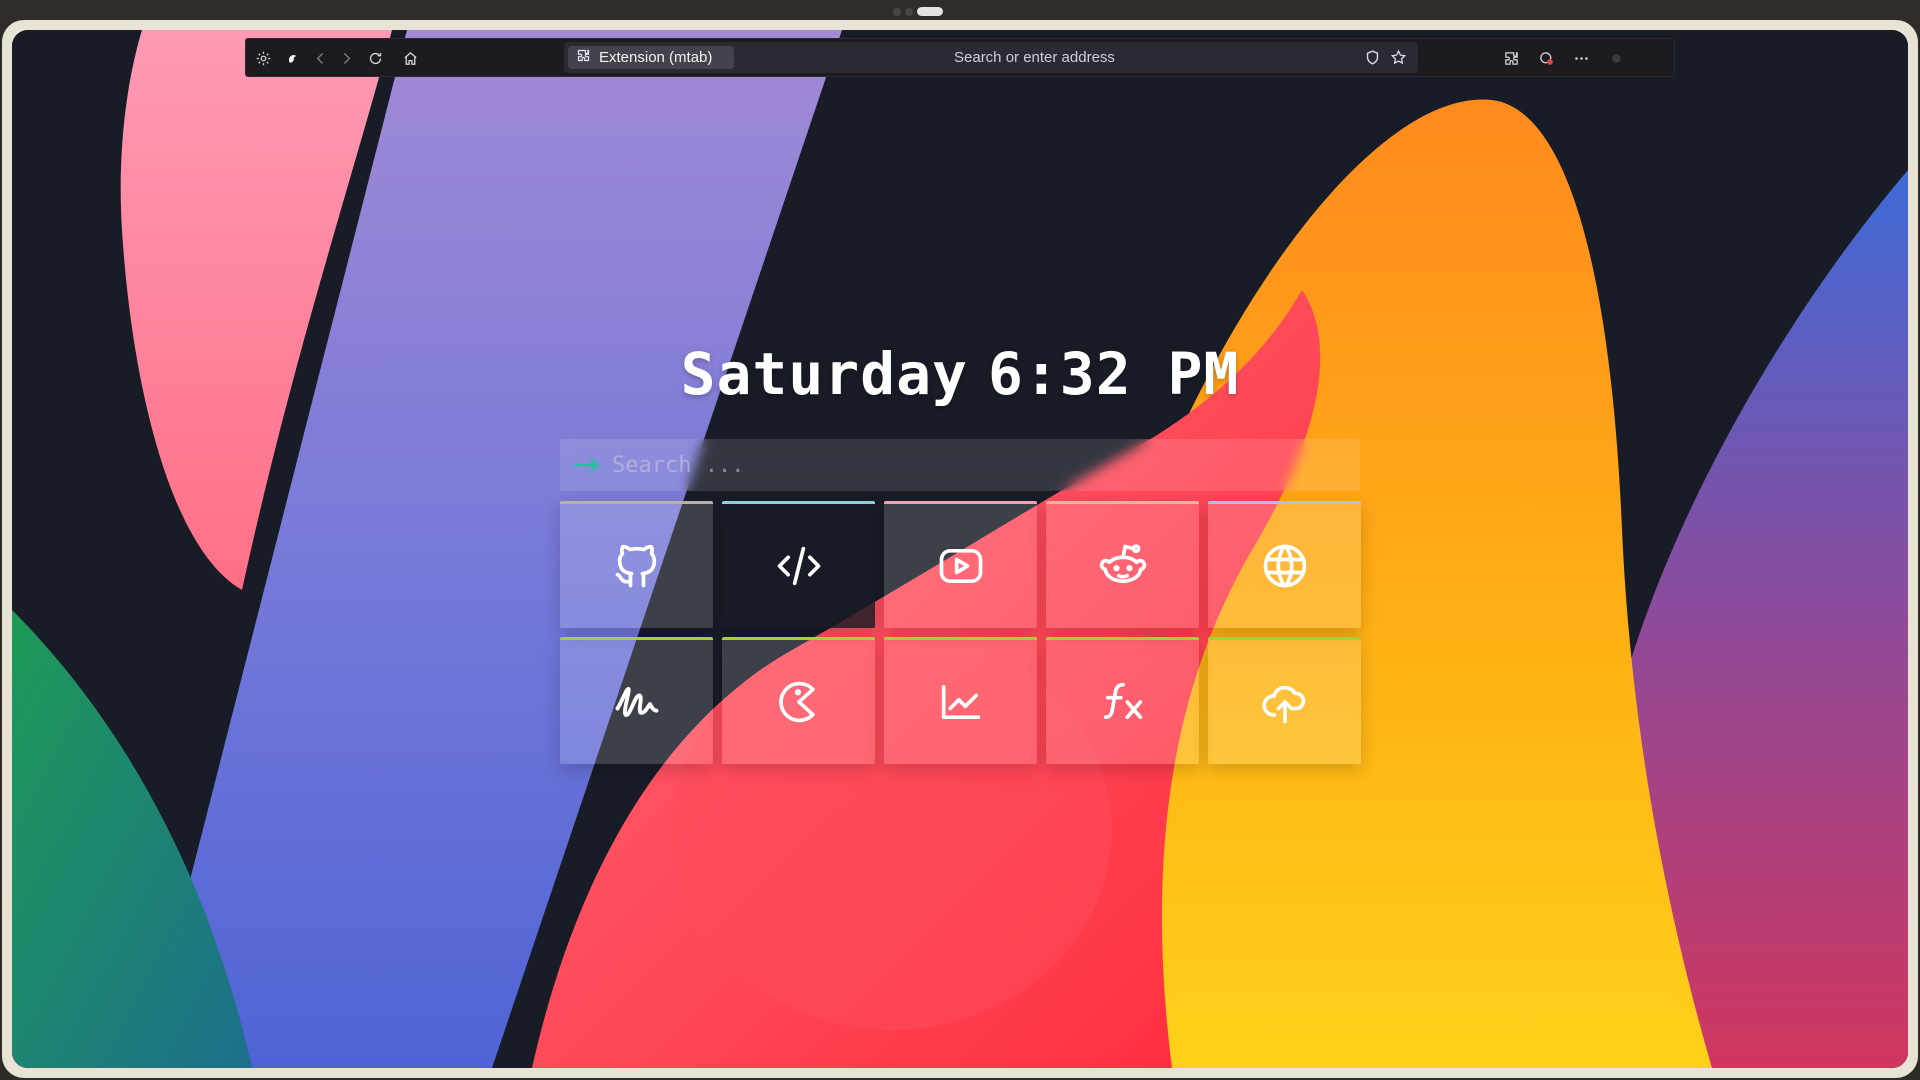  I want to click on forward-arrow-icon, so click(346, 58).